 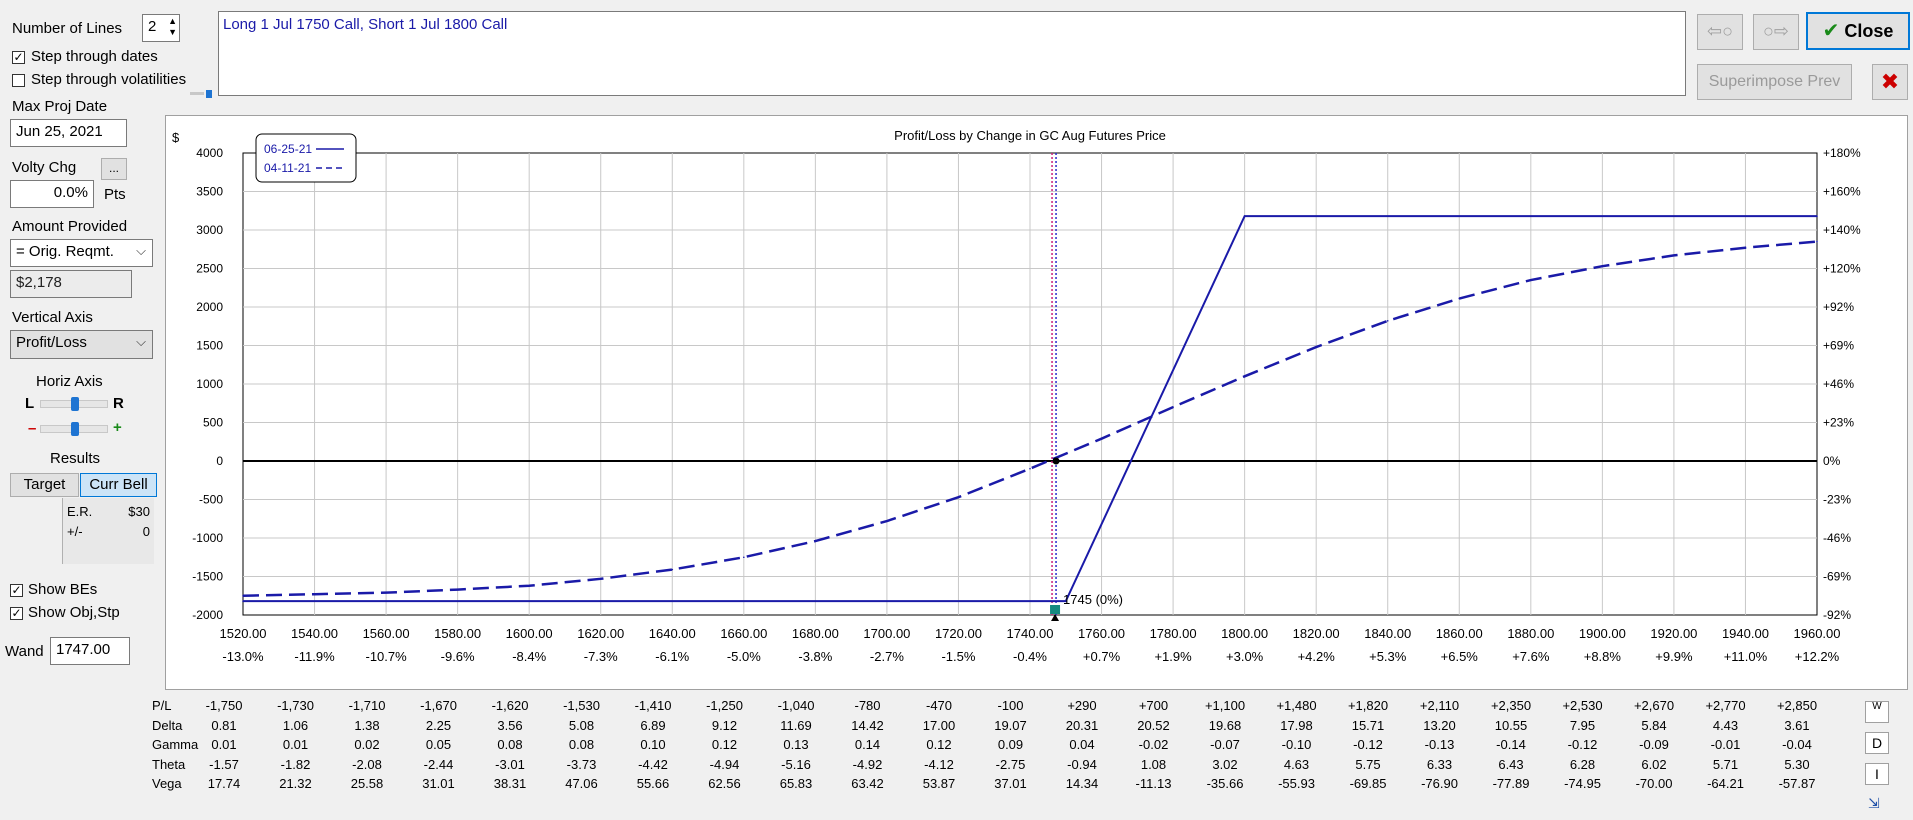 What do you see at coordinates (1244, 633) in the screenshot?
I see `x-tick-label: 1800.00` at bounding box center [1244, 633].